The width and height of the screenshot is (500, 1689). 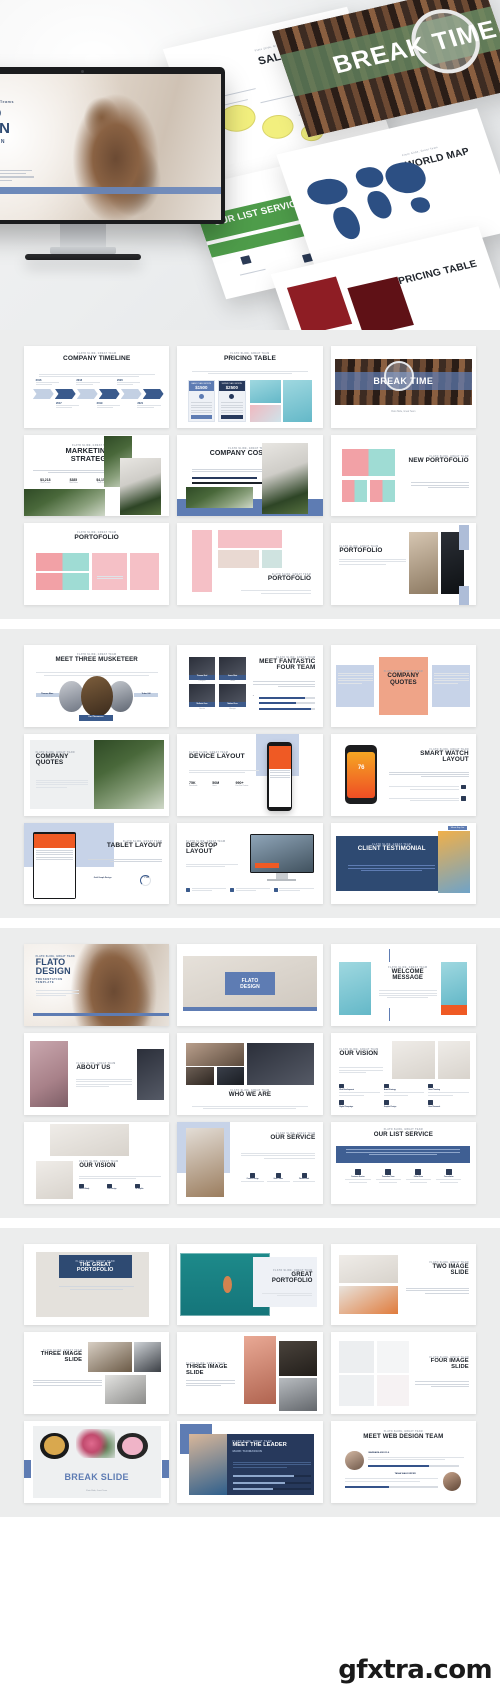 I want to click on stat-item: $3,218 Total Income, so click(x=45, y=481).